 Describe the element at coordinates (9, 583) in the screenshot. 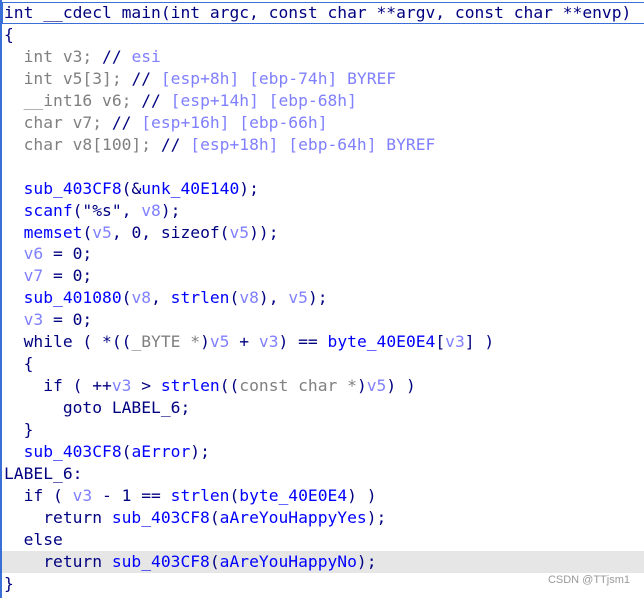

I see `code-text: }` at that location.